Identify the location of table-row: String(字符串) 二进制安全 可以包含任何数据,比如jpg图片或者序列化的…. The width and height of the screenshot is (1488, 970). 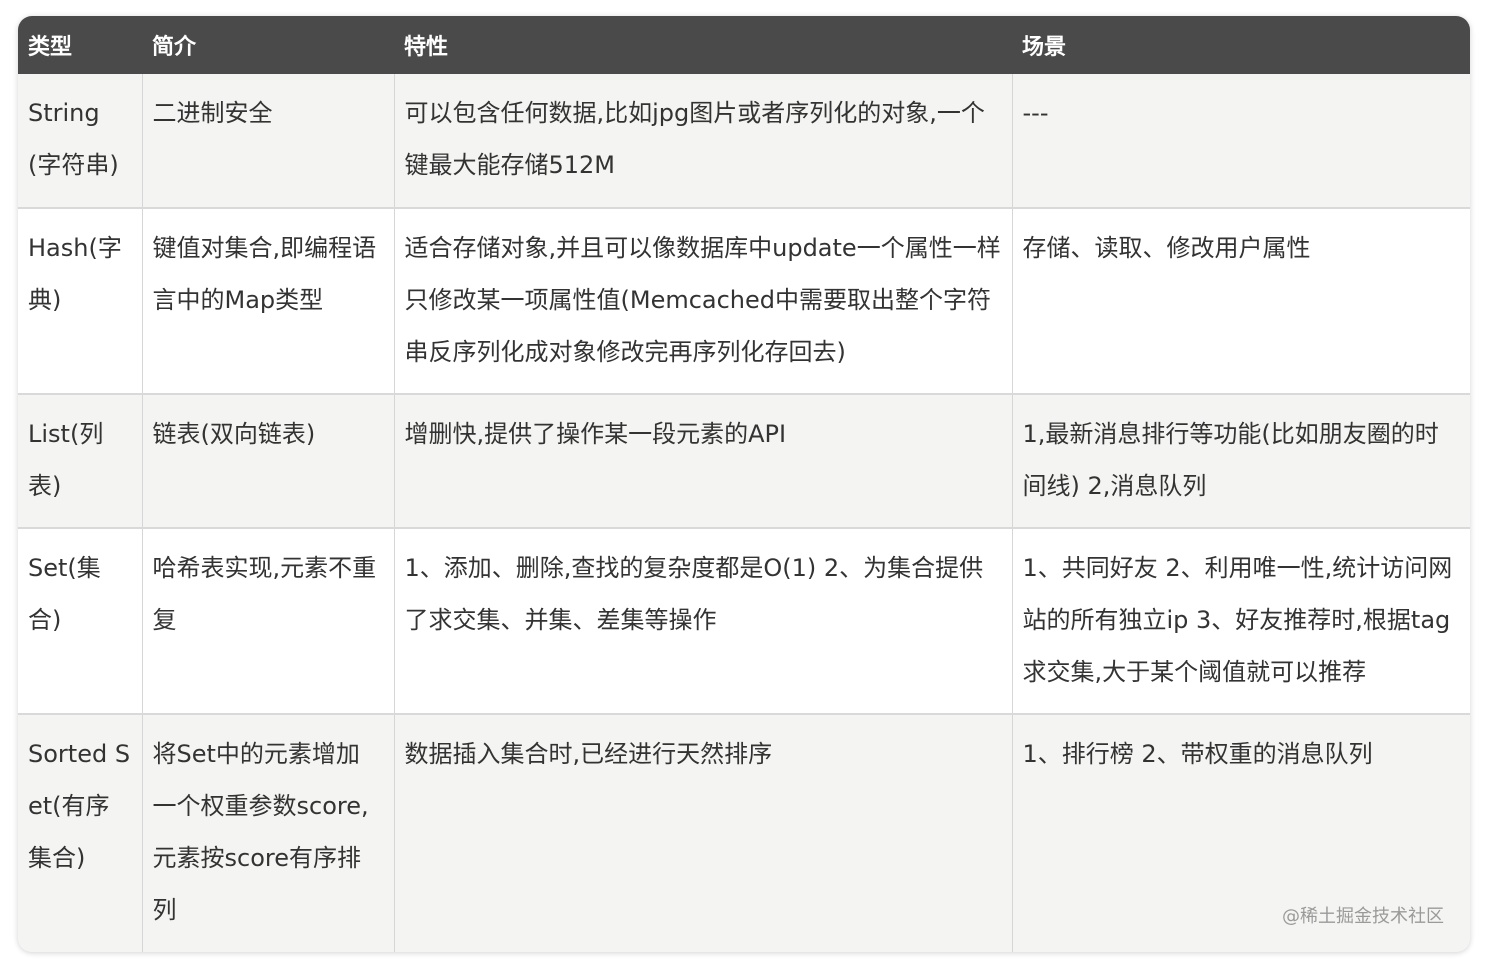
(744, 141).